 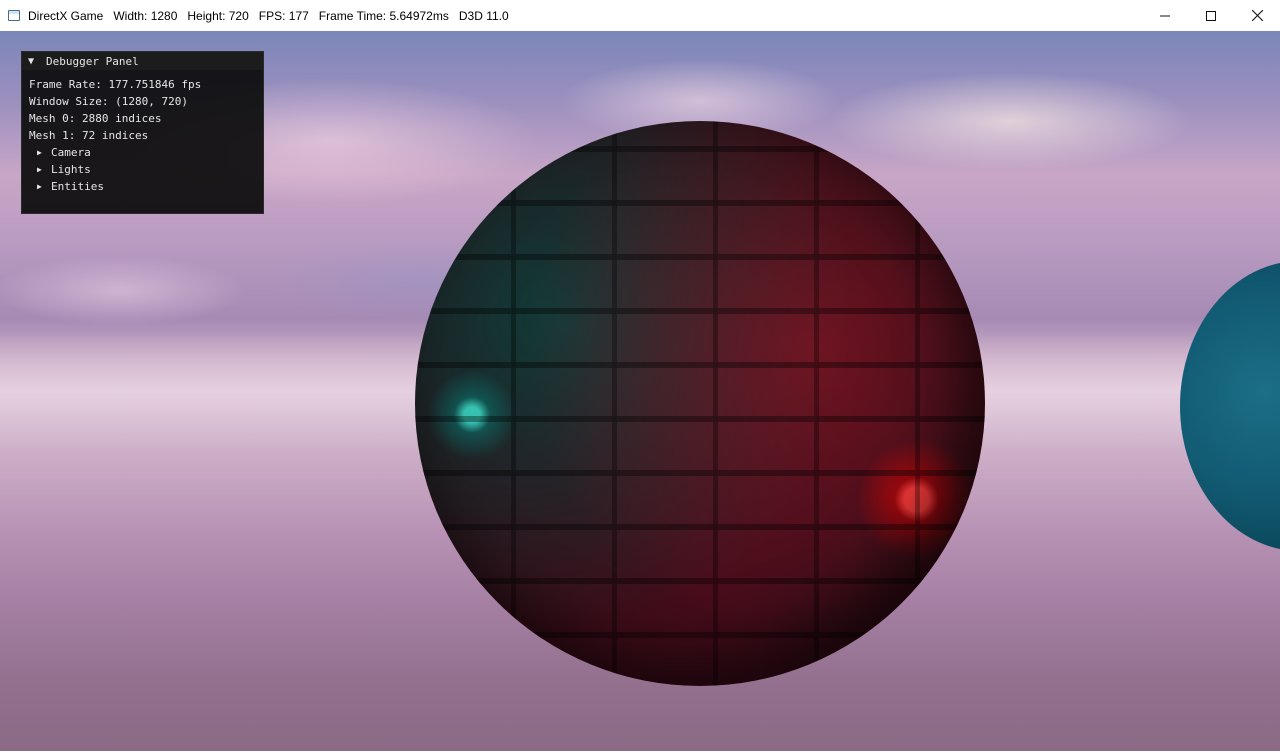 I want to click on tree-node-label: Camera, so click(x=71, y=152).